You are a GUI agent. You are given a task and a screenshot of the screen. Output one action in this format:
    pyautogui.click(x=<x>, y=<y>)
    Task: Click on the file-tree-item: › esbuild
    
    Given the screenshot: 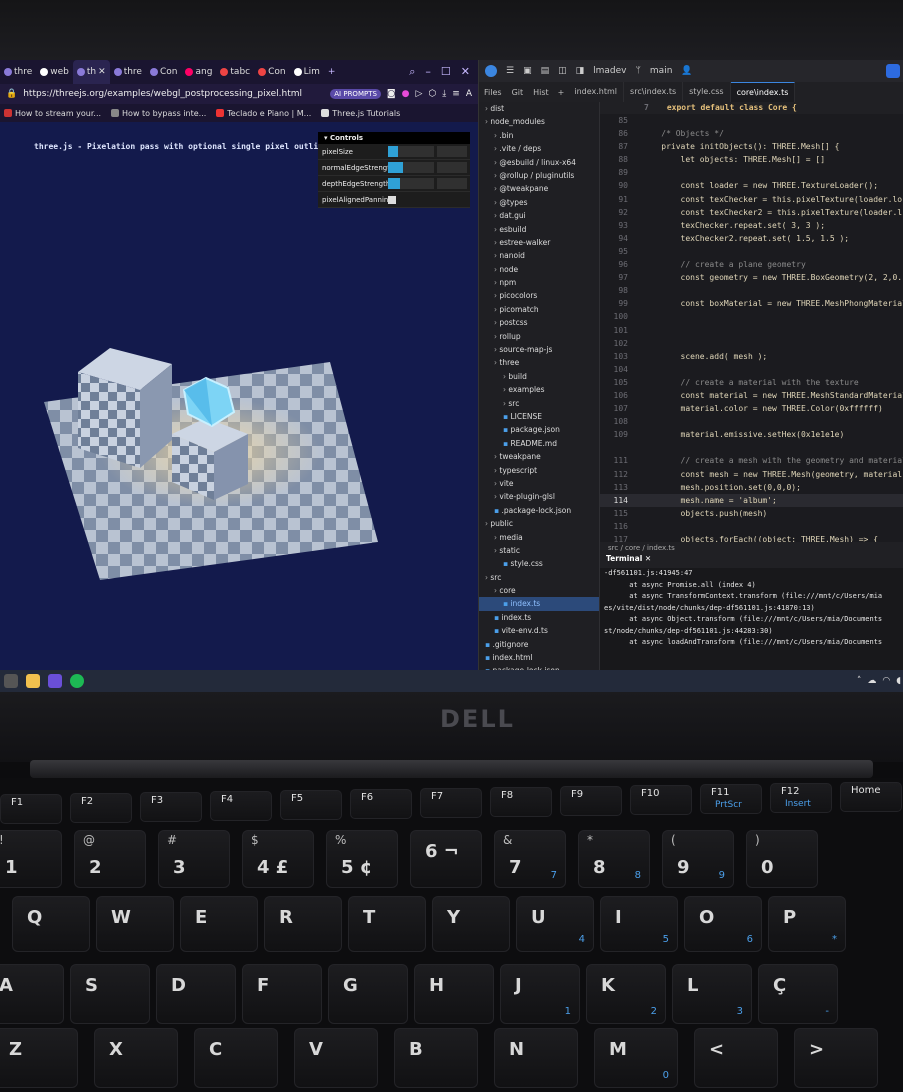 What is the action you would take?
    pyautogui.click(x=539, y=229)
    